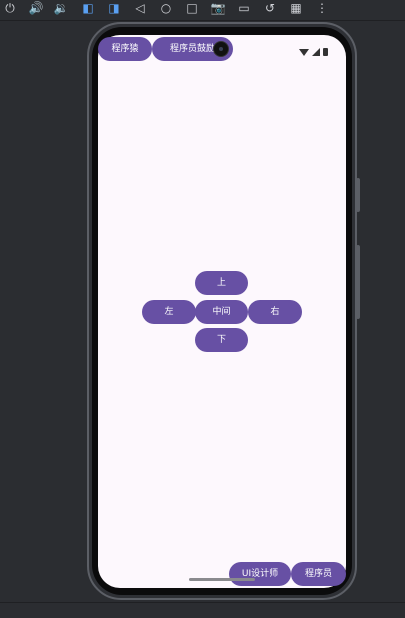  Describe the element at coordinates (304, 52) in the screenshot. I see `wifi-icon` at that location.